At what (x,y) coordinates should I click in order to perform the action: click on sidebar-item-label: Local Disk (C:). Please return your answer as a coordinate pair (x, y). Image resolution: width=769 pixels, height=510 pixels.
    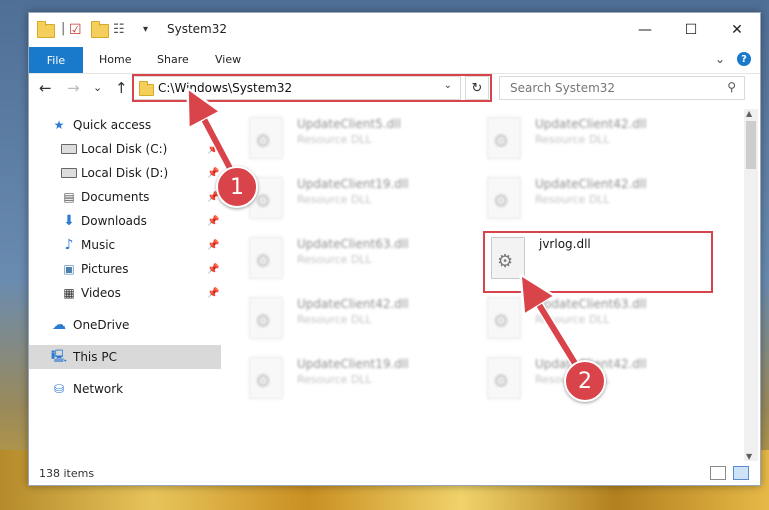
    Looking at the image, I should click on (124, 149).